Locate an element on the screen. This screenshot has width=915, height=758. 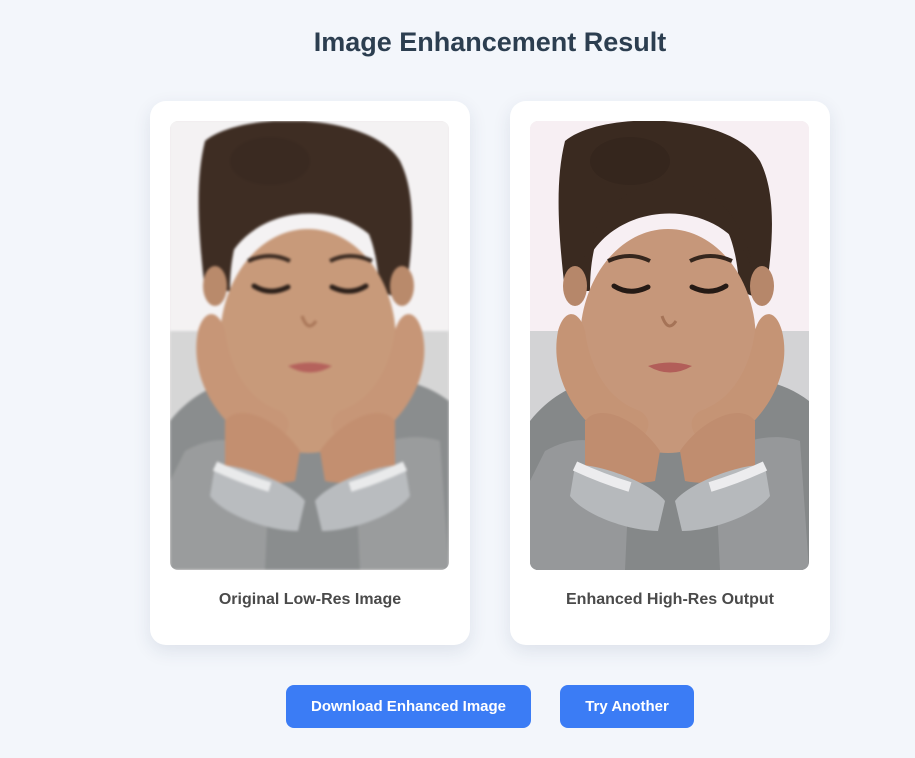
try-another-button: Try Another is located at coordinates (627, 706).